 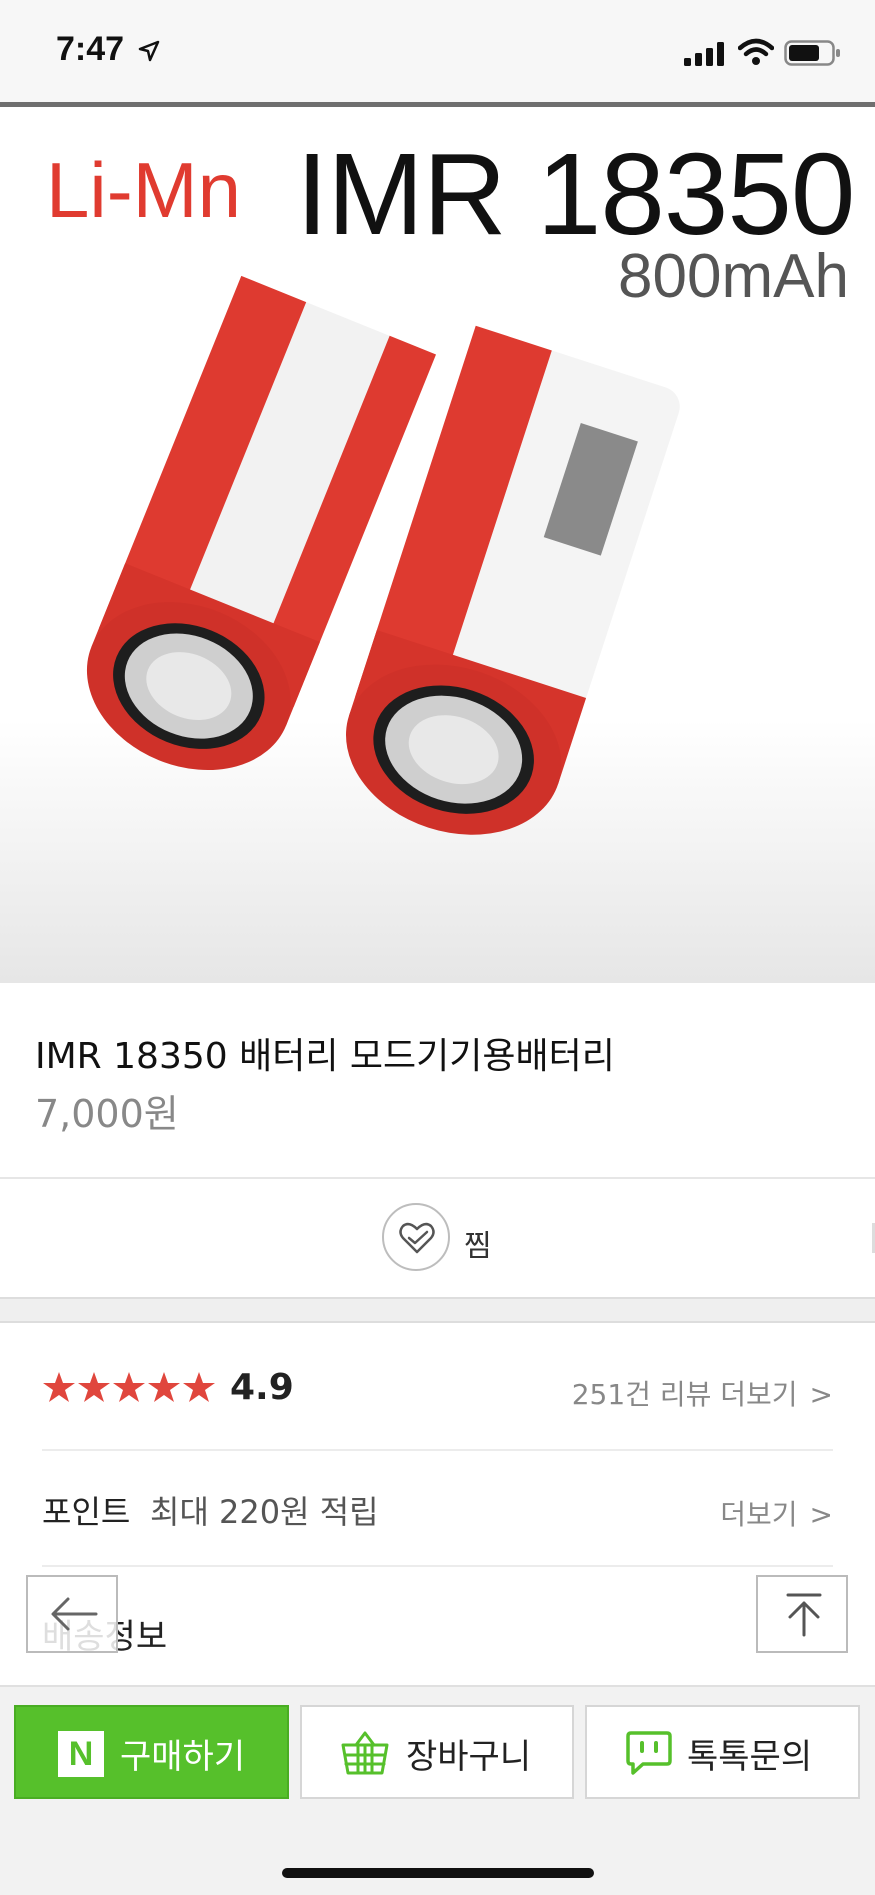 I want to click on arrow-up-icon, so click(x=804, y=1615).